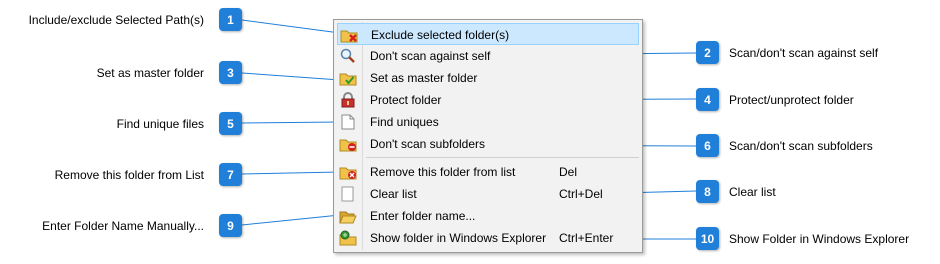 The width and height of the screenshot is (940, 264). What do you see at coordinates (348, 56) in the screenshot?
I see `magnifier-icon` at bounding box center [348, 56].